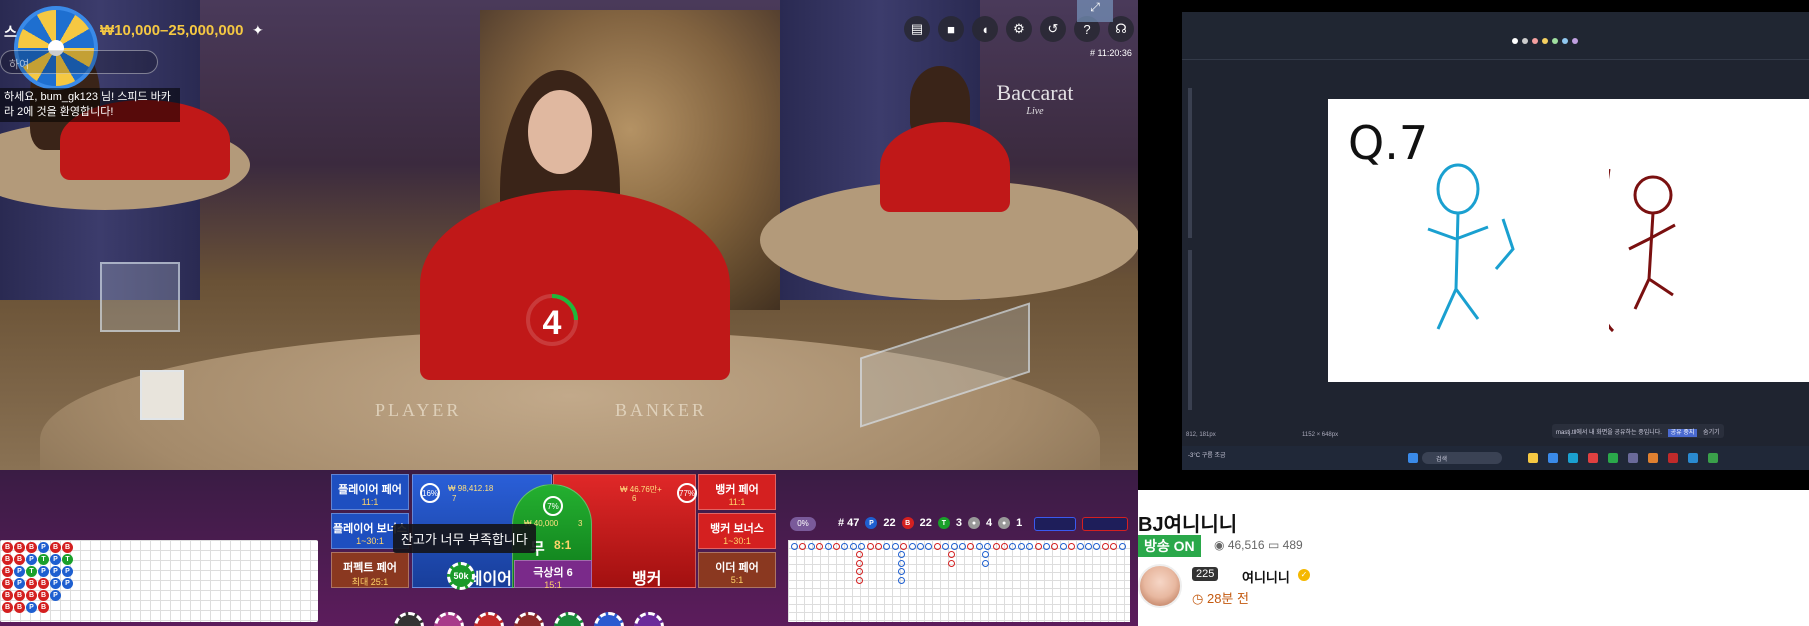  What do you see at coordinates (553, 575) in the screenshot?
I see `super6-bet: 극상의 6 15:1` at bounding box center [553, 575].